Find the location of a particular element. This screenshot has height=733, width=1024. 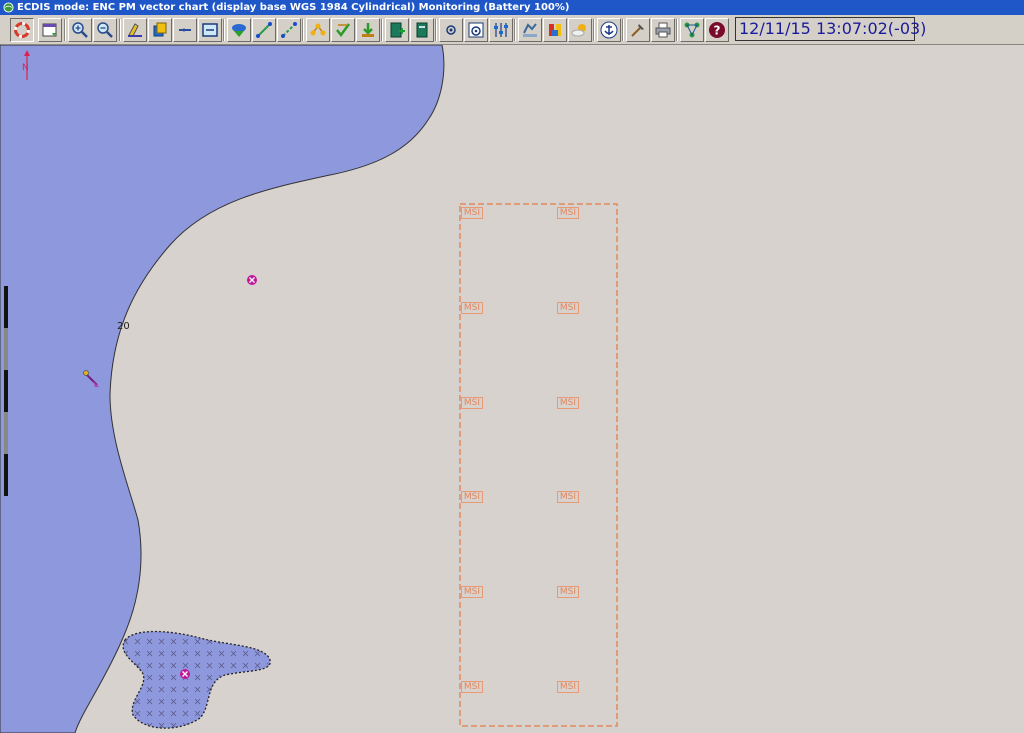

waypoints-button is located at coordinates (318, 30).